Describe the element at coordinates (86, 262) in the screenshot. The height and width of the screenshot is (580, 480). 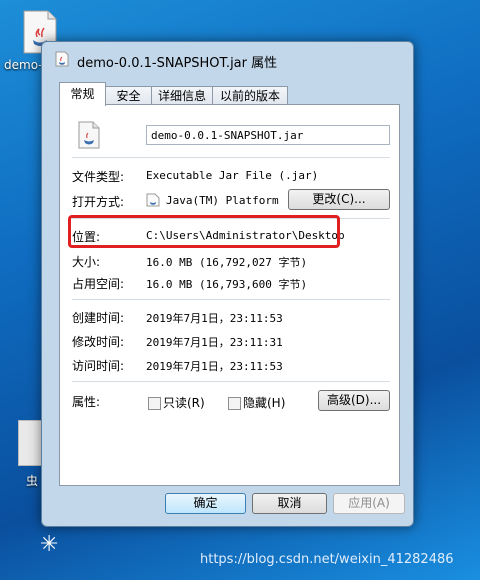
I see `size-label: 大小:` at that location.